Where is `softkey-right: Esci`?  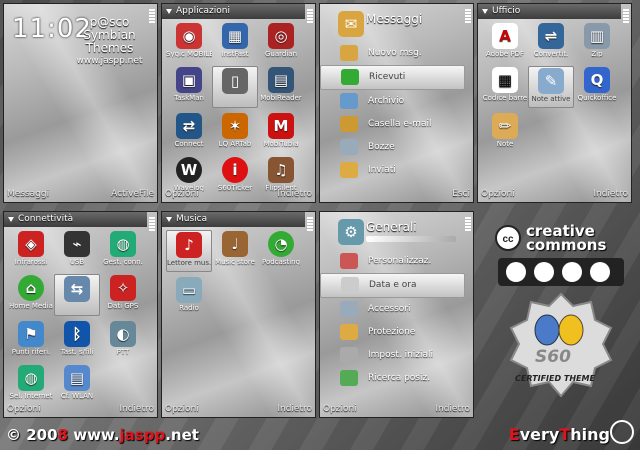
softkey-right: Esci is located at coordinates (461, 194).